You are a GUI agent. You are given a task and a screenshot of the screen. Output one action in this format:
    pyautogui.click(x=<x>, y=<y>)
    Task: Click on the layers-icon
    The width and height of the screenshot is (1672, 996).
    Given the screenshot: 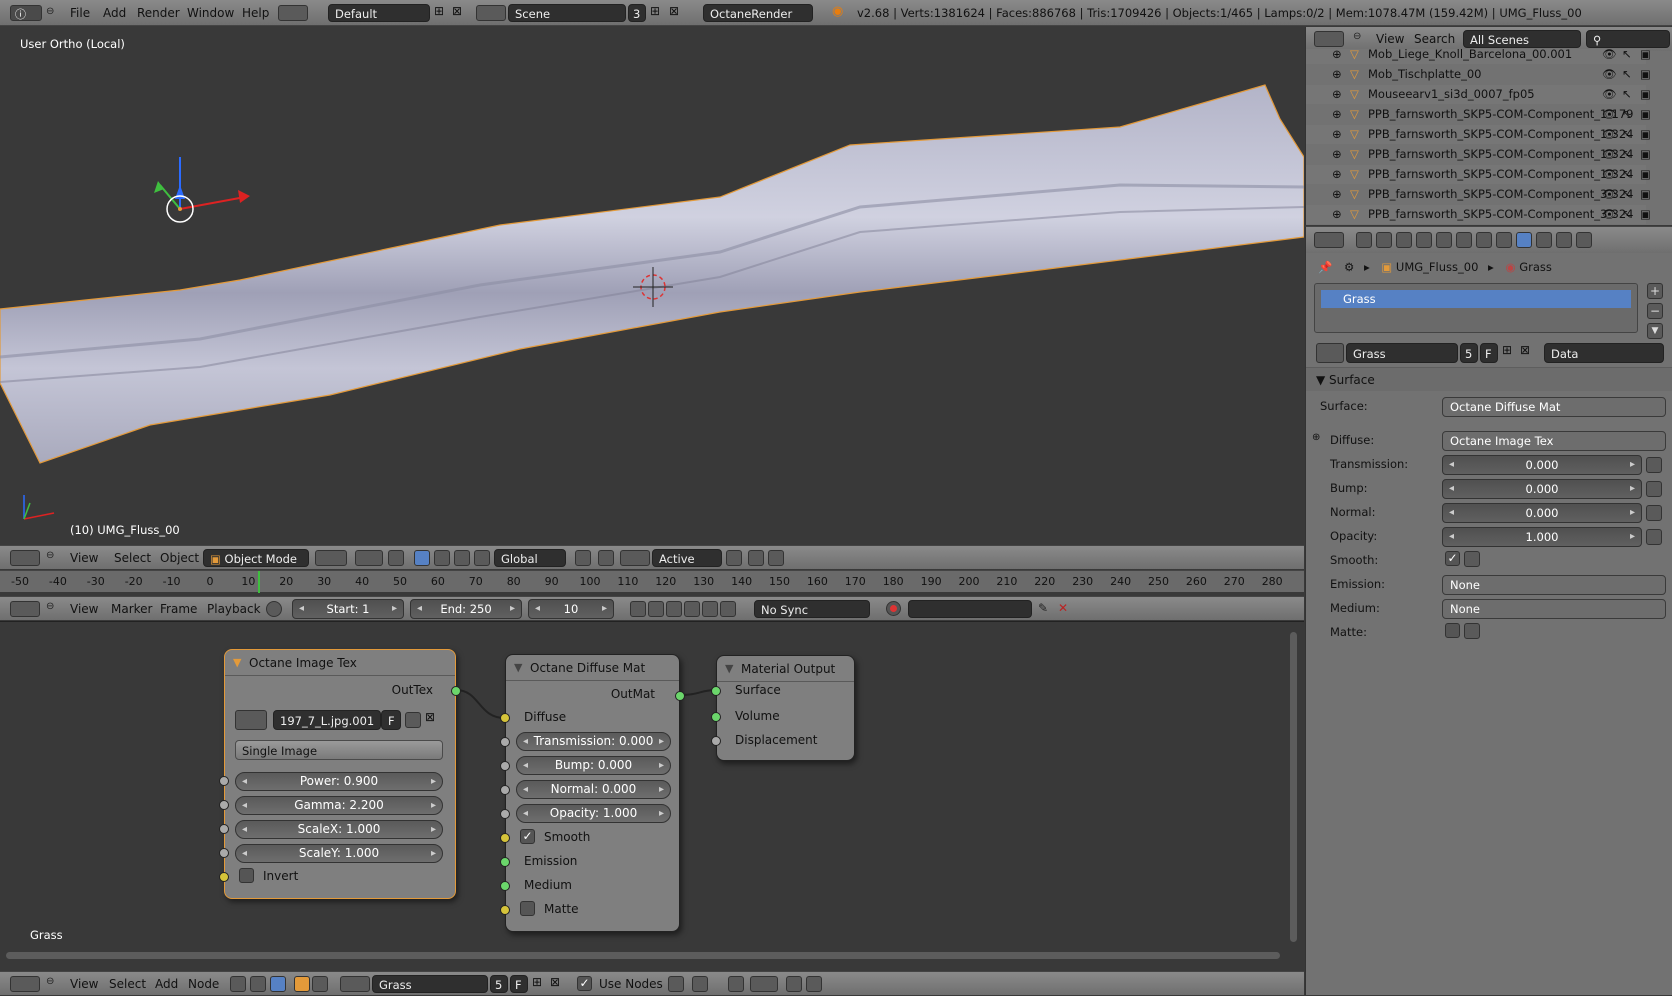 What is the action you would take?
    pyautogui.click(x=583, y=558)
    